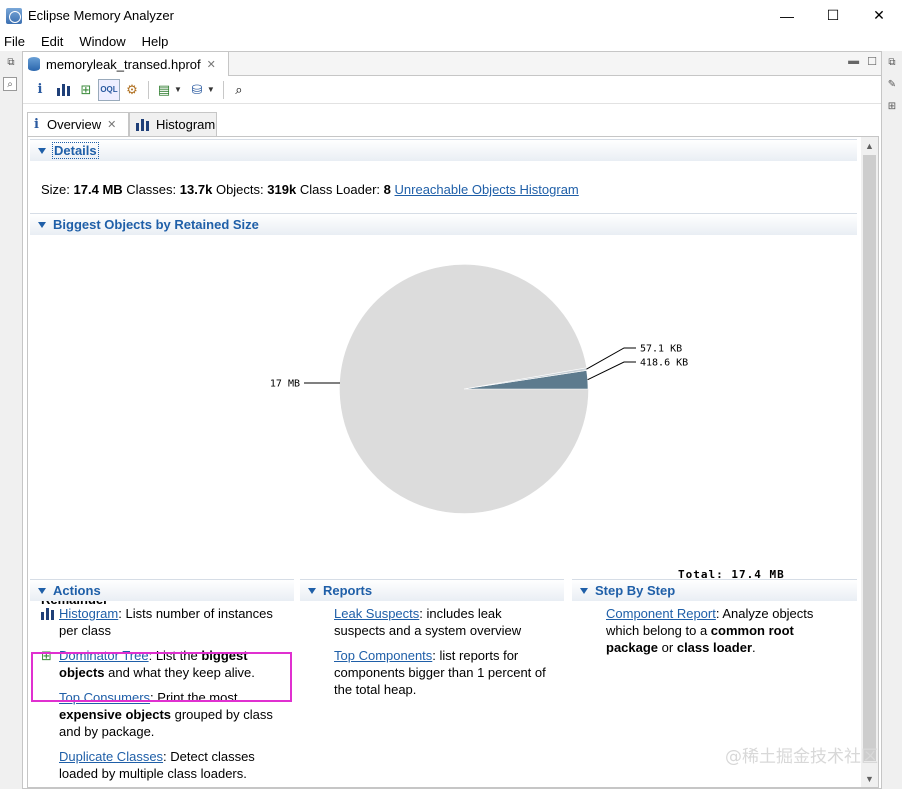 This screenshot has width=902, height=789. What do you see at coordinates (801, 757) in the screenshot?
I see `watermark: @稀土掘金技术社区` at bounding box center [801, 757].